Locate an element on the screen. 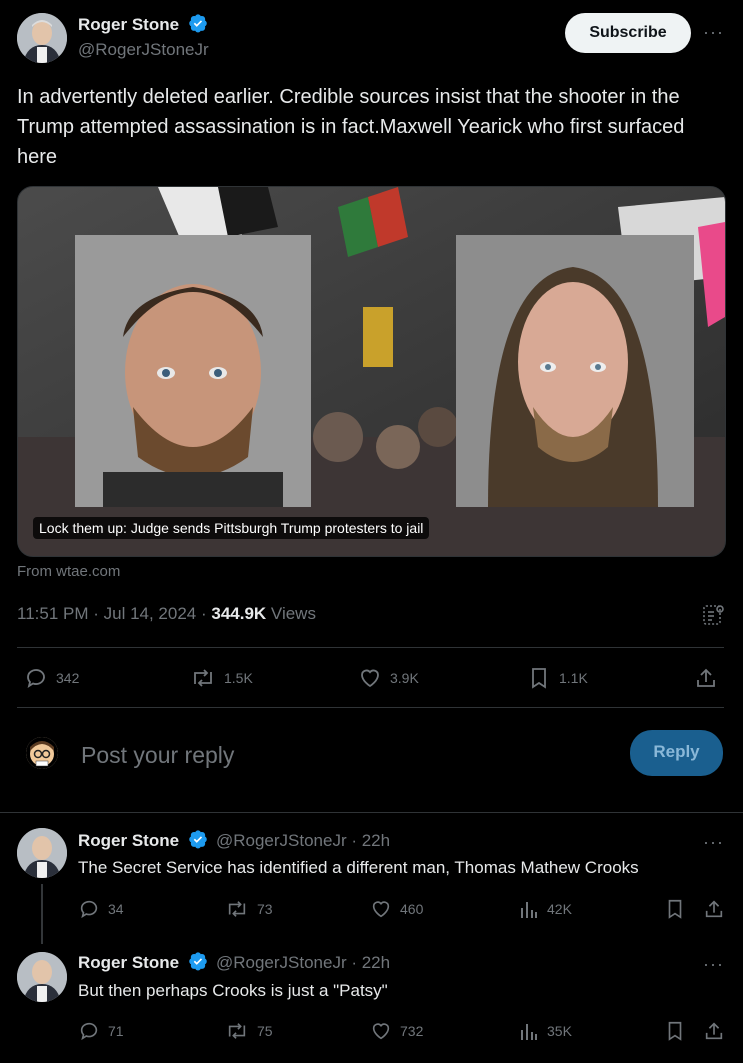 Image resolution: width=743 pixels, height=1063 pixels. views-count: 344.9K is located at coordinates (239, 613).